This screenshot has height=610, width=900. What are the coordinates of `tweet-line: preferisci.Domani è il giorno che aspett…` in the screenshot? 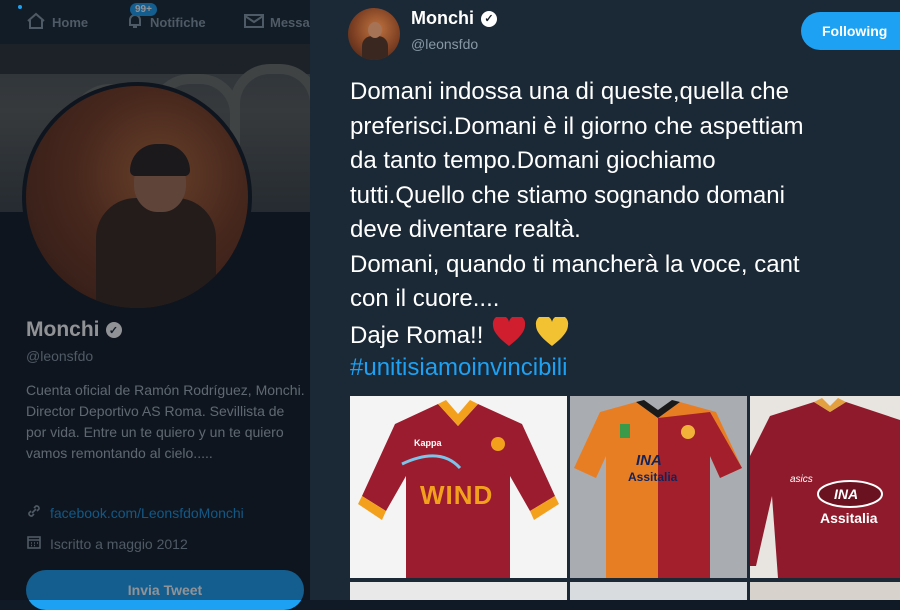 It's located at (577, 126).